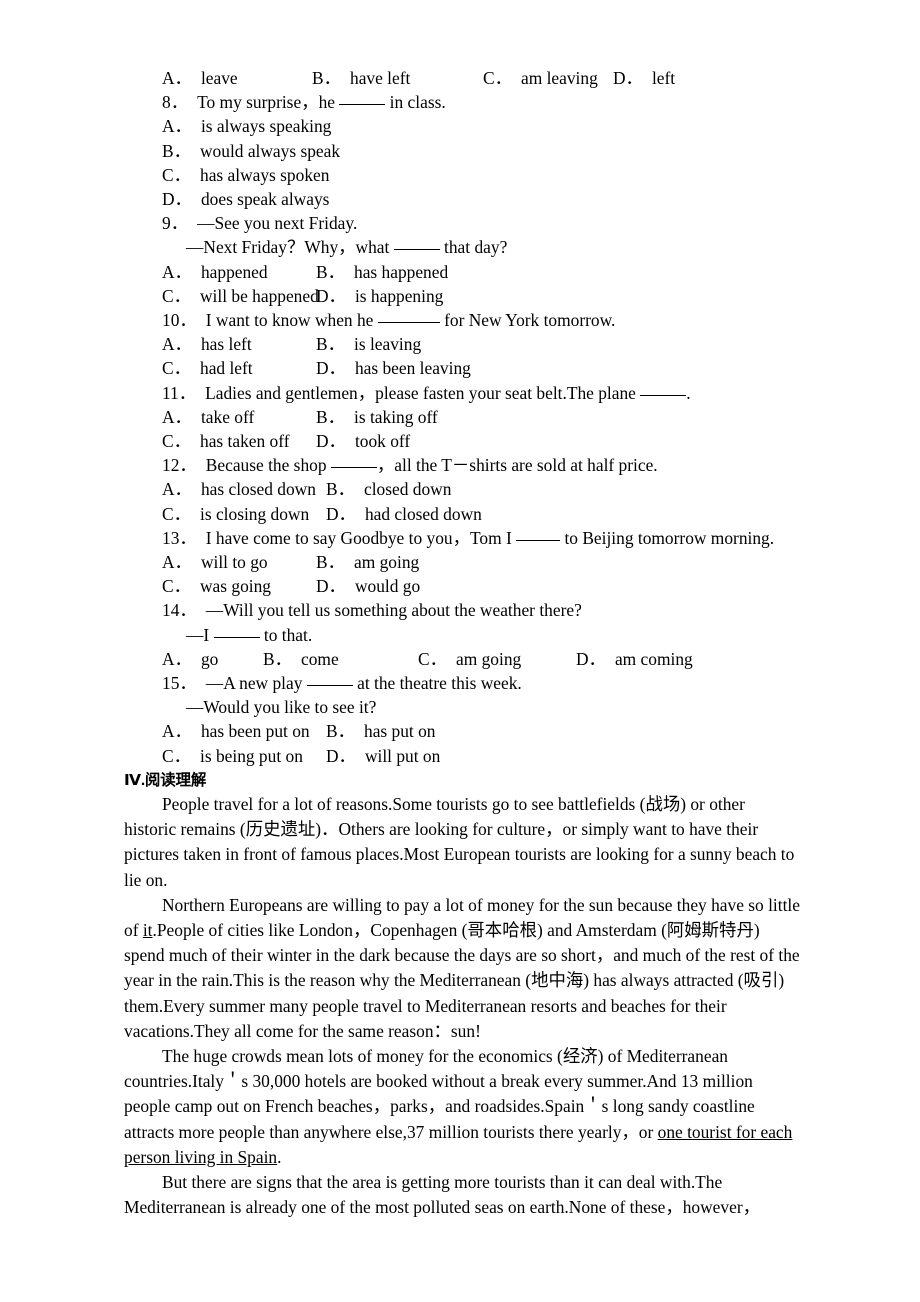 The height and width of the screenshot is (1302, 920). Describe the element at coordinates (255, 731) in the screenshot. I see `option-text: has been put on` at that location.